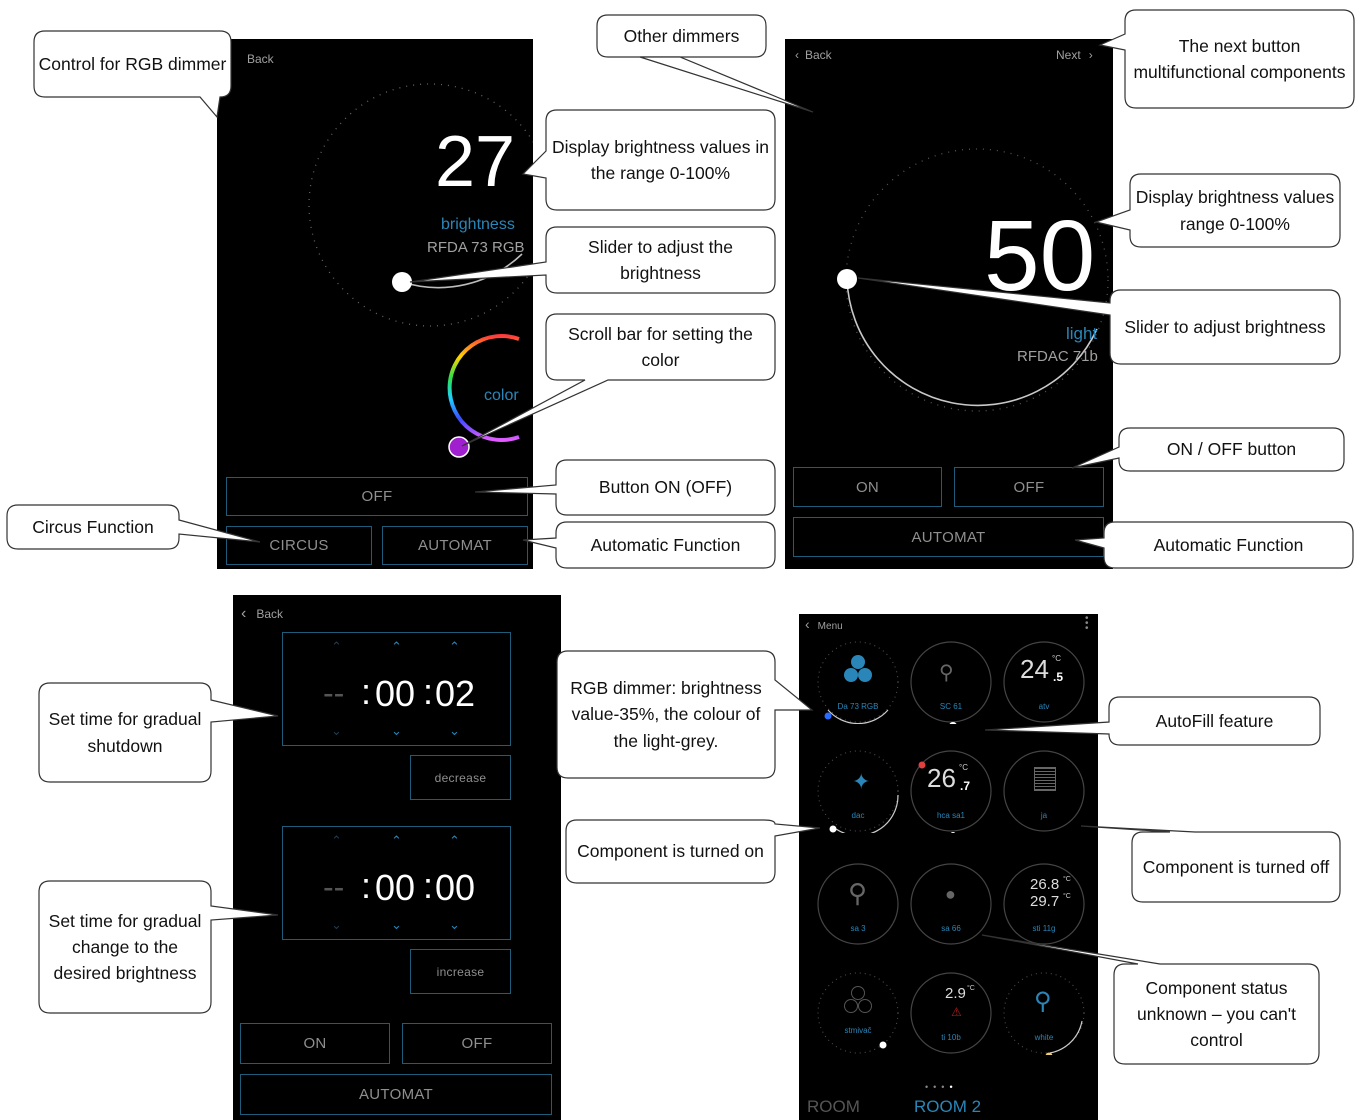 The height and width of the screenshot is (1120, 1359). I want to click on seconds-value: 00, so click(455, 888).